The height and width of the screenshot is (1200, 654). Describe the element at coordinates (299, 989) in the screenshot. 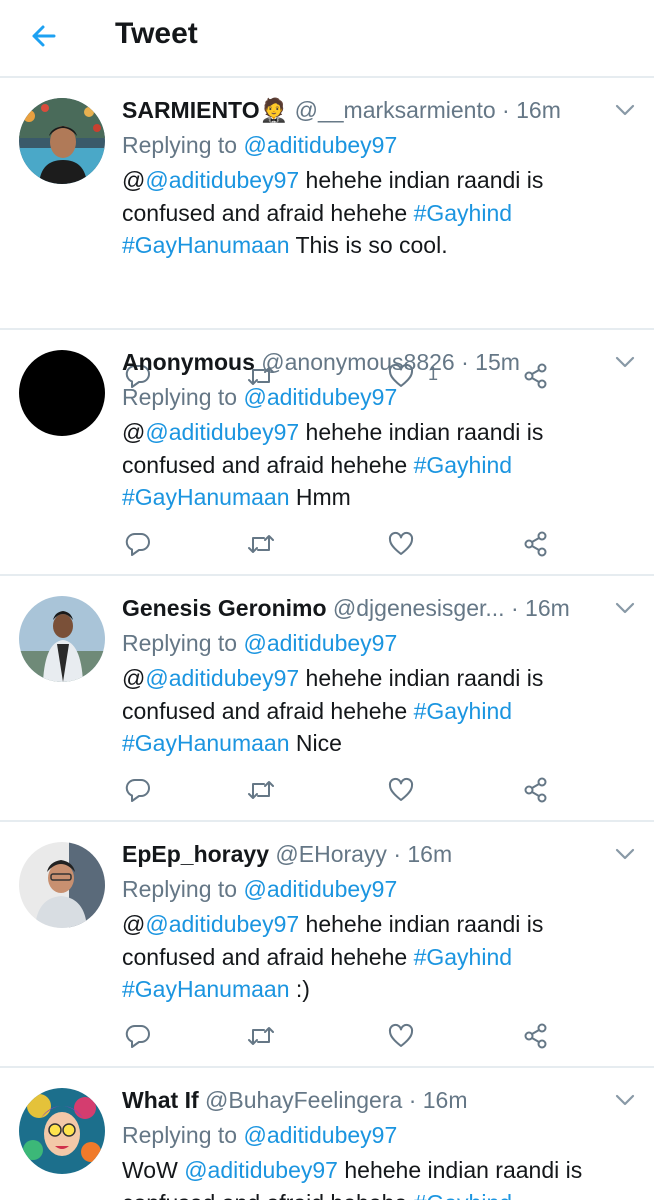

I see `text-suffix: :)` at that location.